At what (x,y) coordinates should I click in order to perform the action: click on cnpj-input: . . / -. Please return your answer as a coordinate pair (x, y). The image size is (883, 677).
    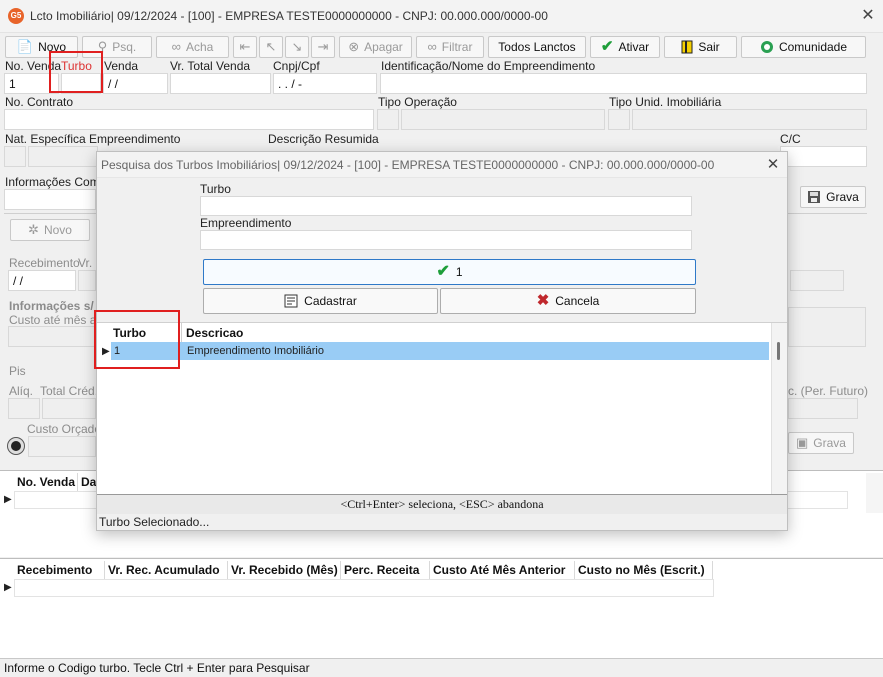
    Looking at the image, I should click on (325, 83).